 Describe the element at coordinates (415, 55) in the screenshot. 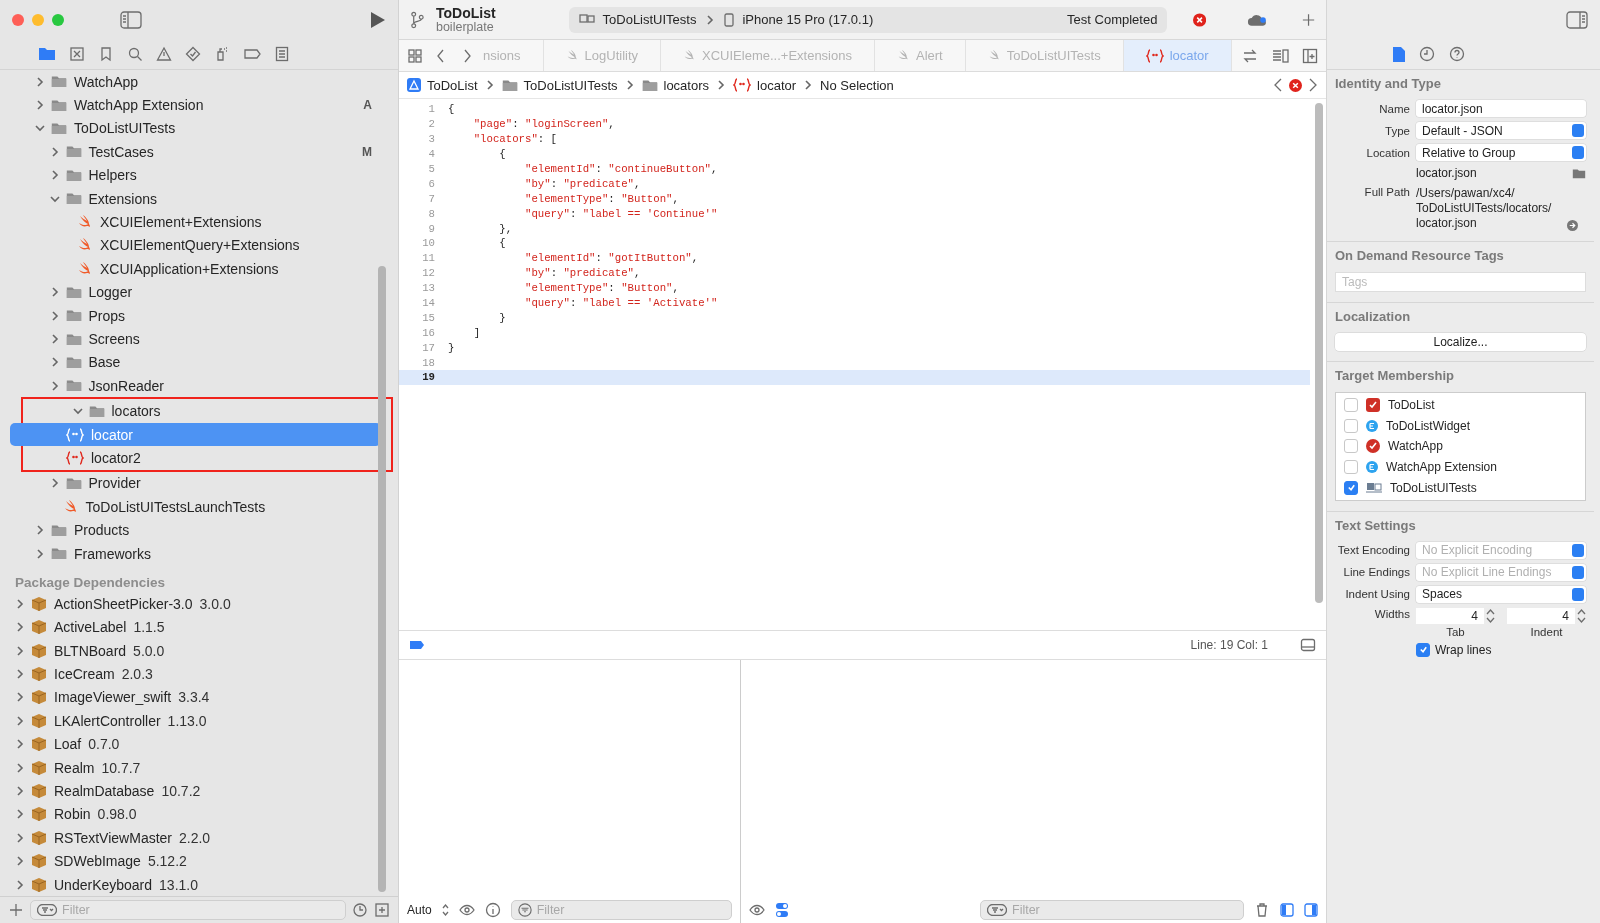

I see `grid-icon` at that location.